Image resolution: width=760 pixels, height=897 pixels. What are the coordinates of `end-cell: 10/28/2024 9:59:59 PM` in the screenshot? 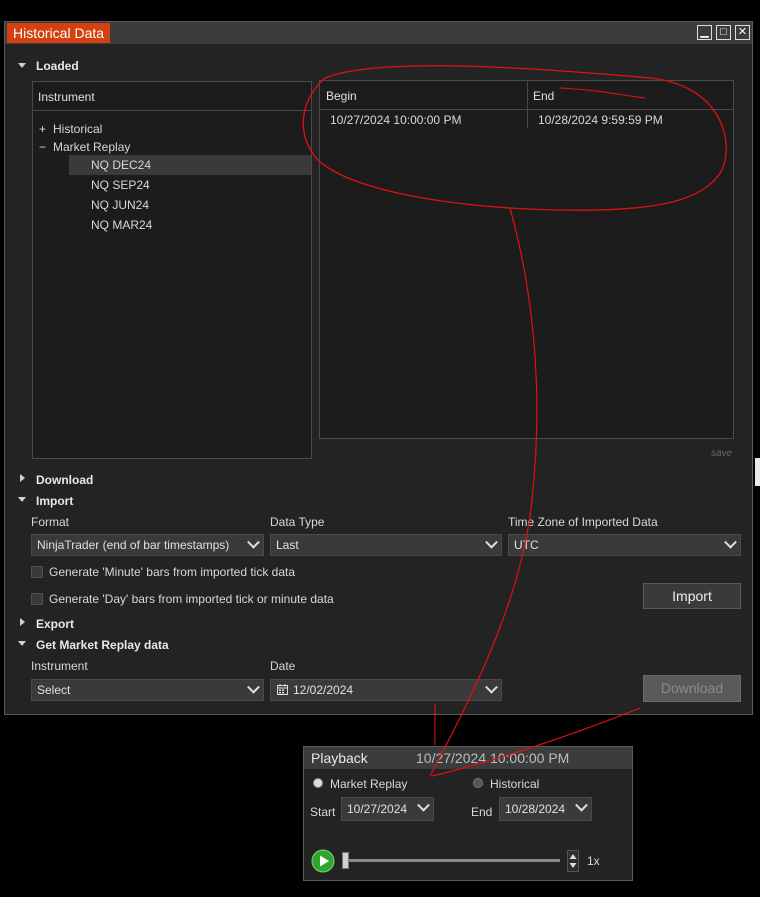 It's located at (600, 120).